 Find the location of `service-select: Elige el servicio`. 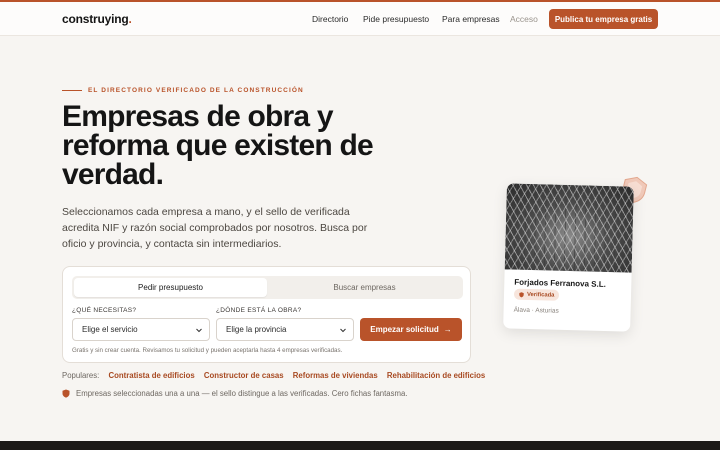

service-select: Elige el servicio is located at coordinates (141, 329).